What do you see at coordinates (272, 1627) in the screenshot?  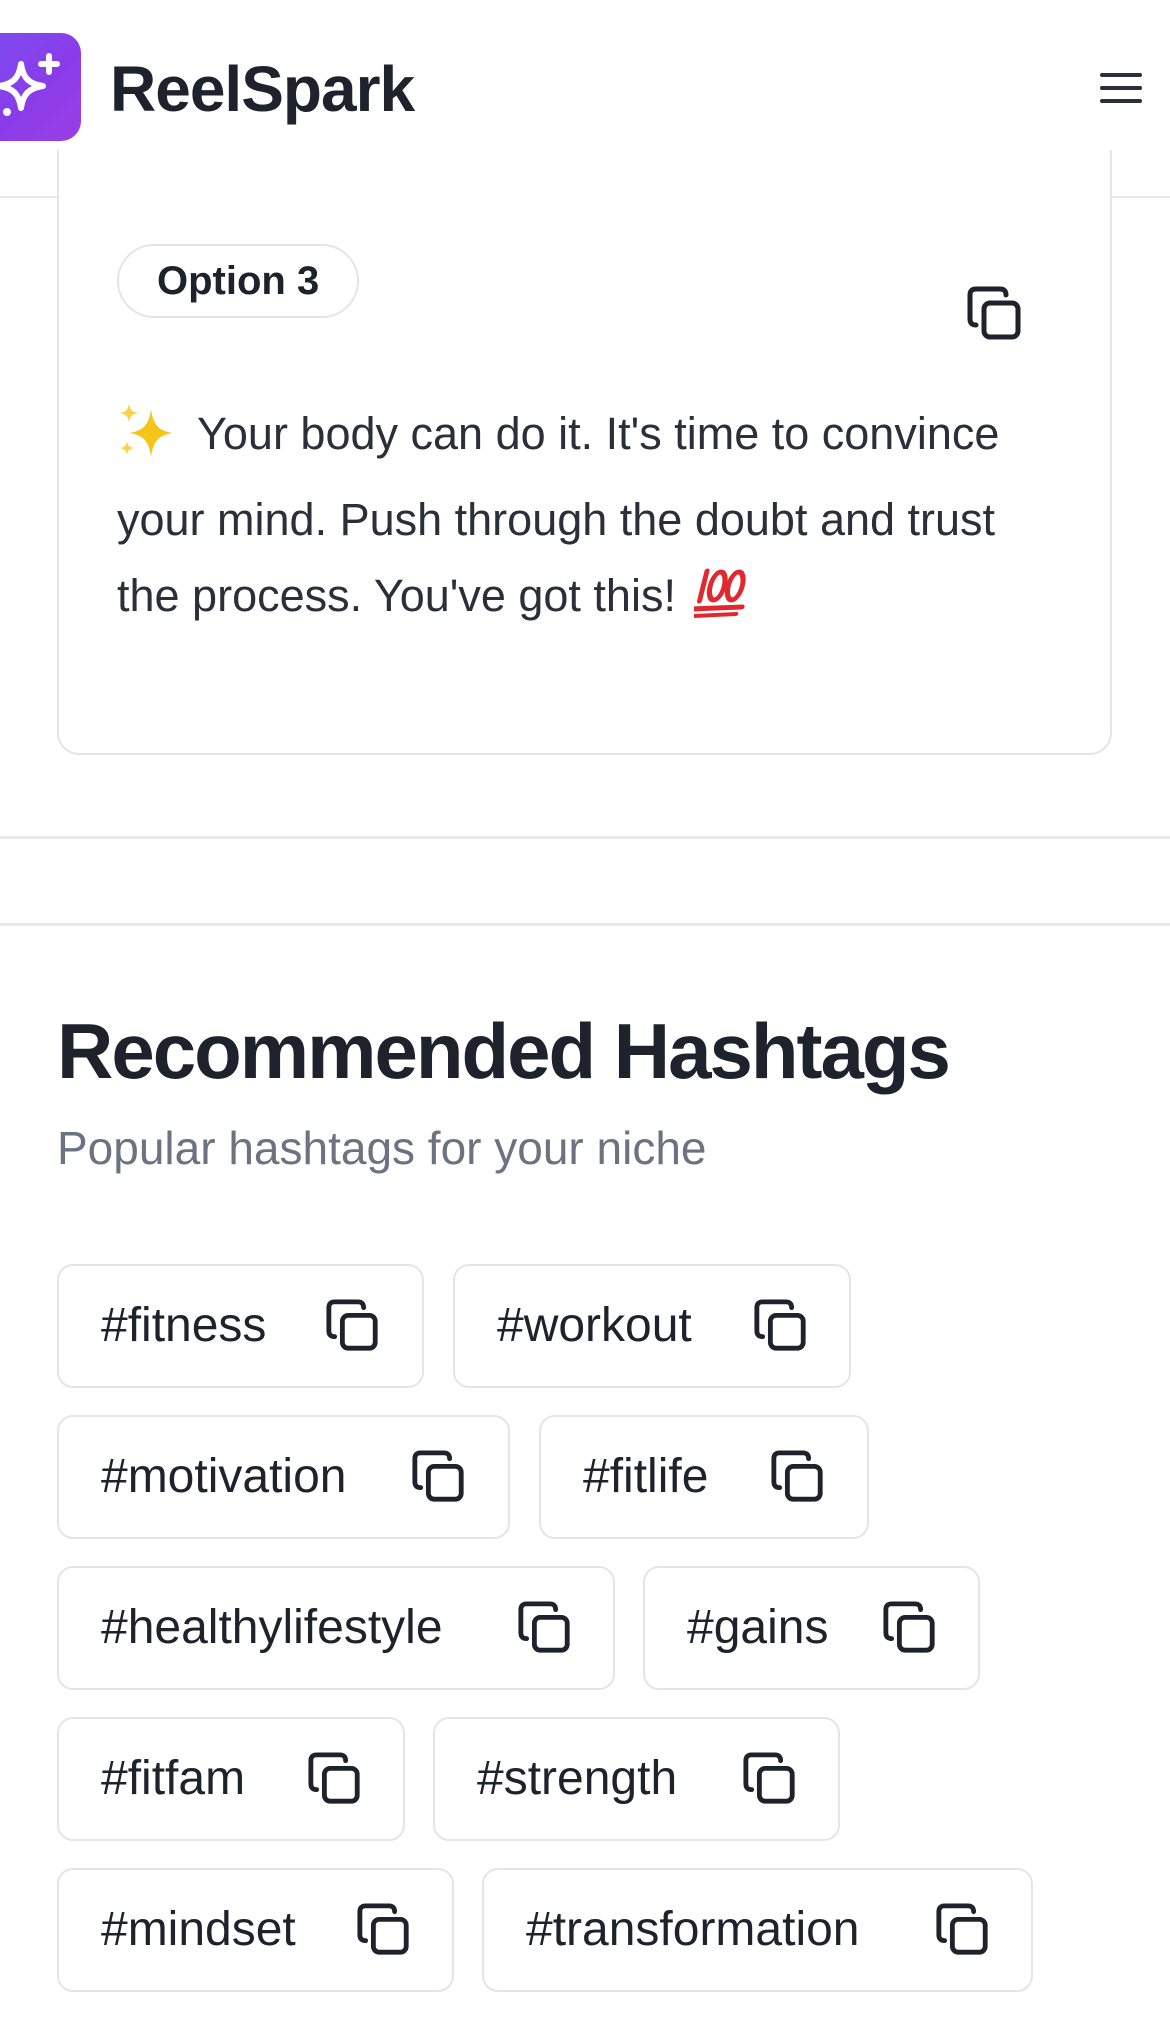 I see `hashtag-label: #healthylifestyle` at bounding box center [272, 1627].